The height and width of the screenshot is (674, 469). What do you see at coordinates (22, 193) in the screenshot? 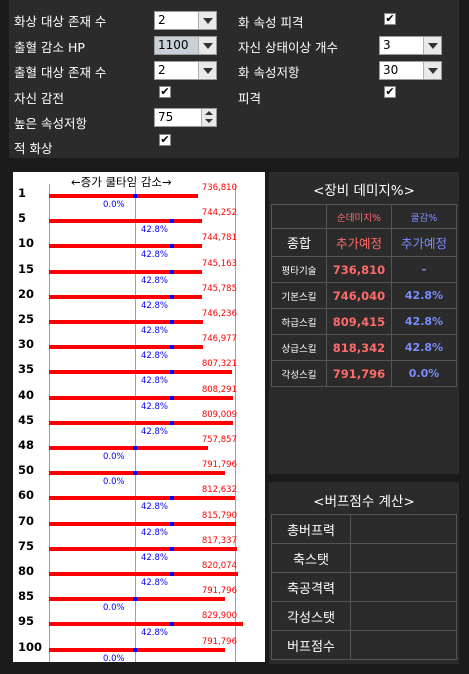
I see `chart-level-label: 1` at bounding box center [22, 193].